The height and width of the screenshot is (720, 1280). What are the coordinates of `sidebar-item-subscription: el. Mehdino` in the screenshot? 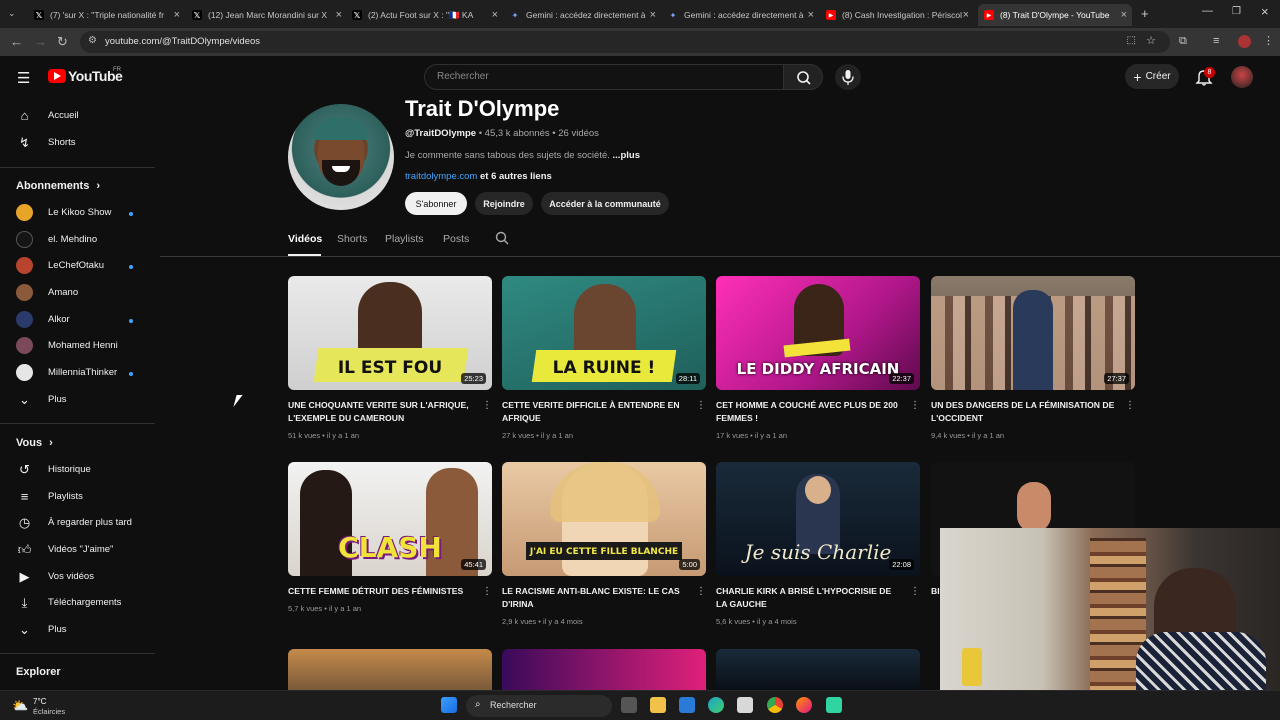 It's located at (77, 240).